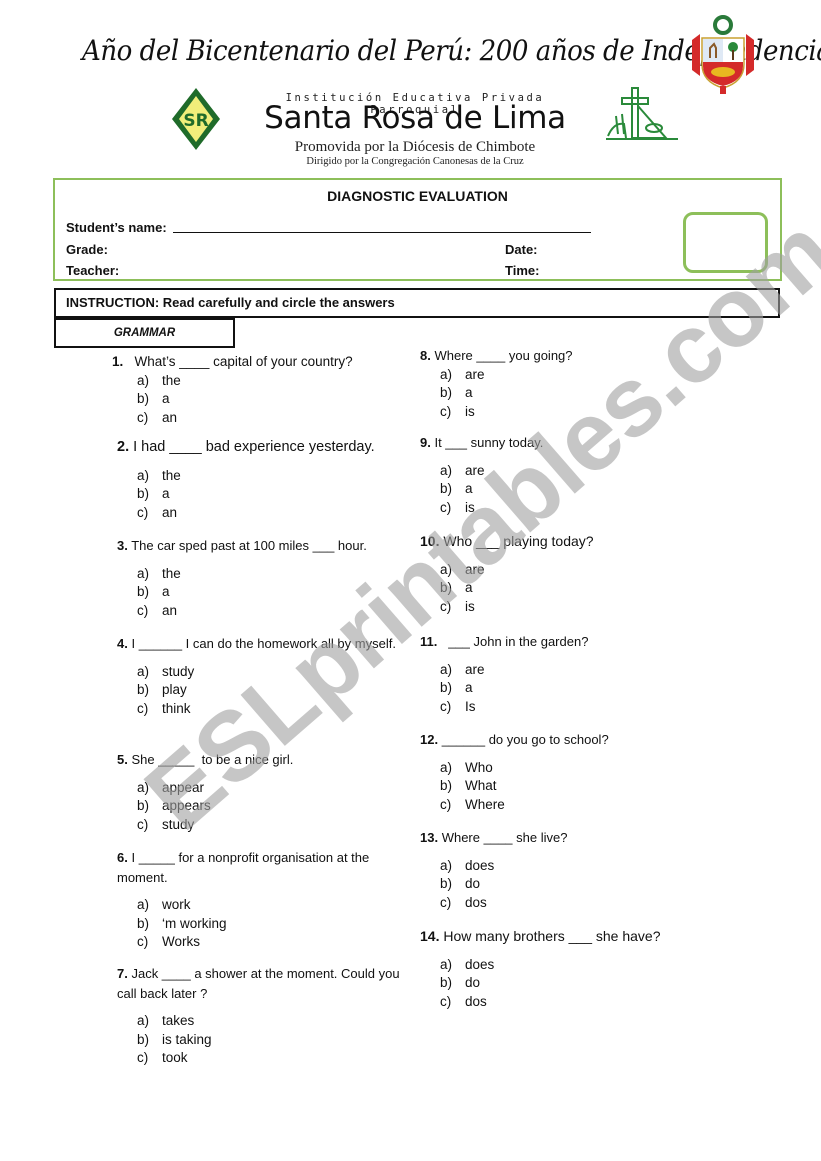 Image resolution: width=821 pixels, height=1161 pixels. I want to click on answer-option: c) think, so click(259, 709).